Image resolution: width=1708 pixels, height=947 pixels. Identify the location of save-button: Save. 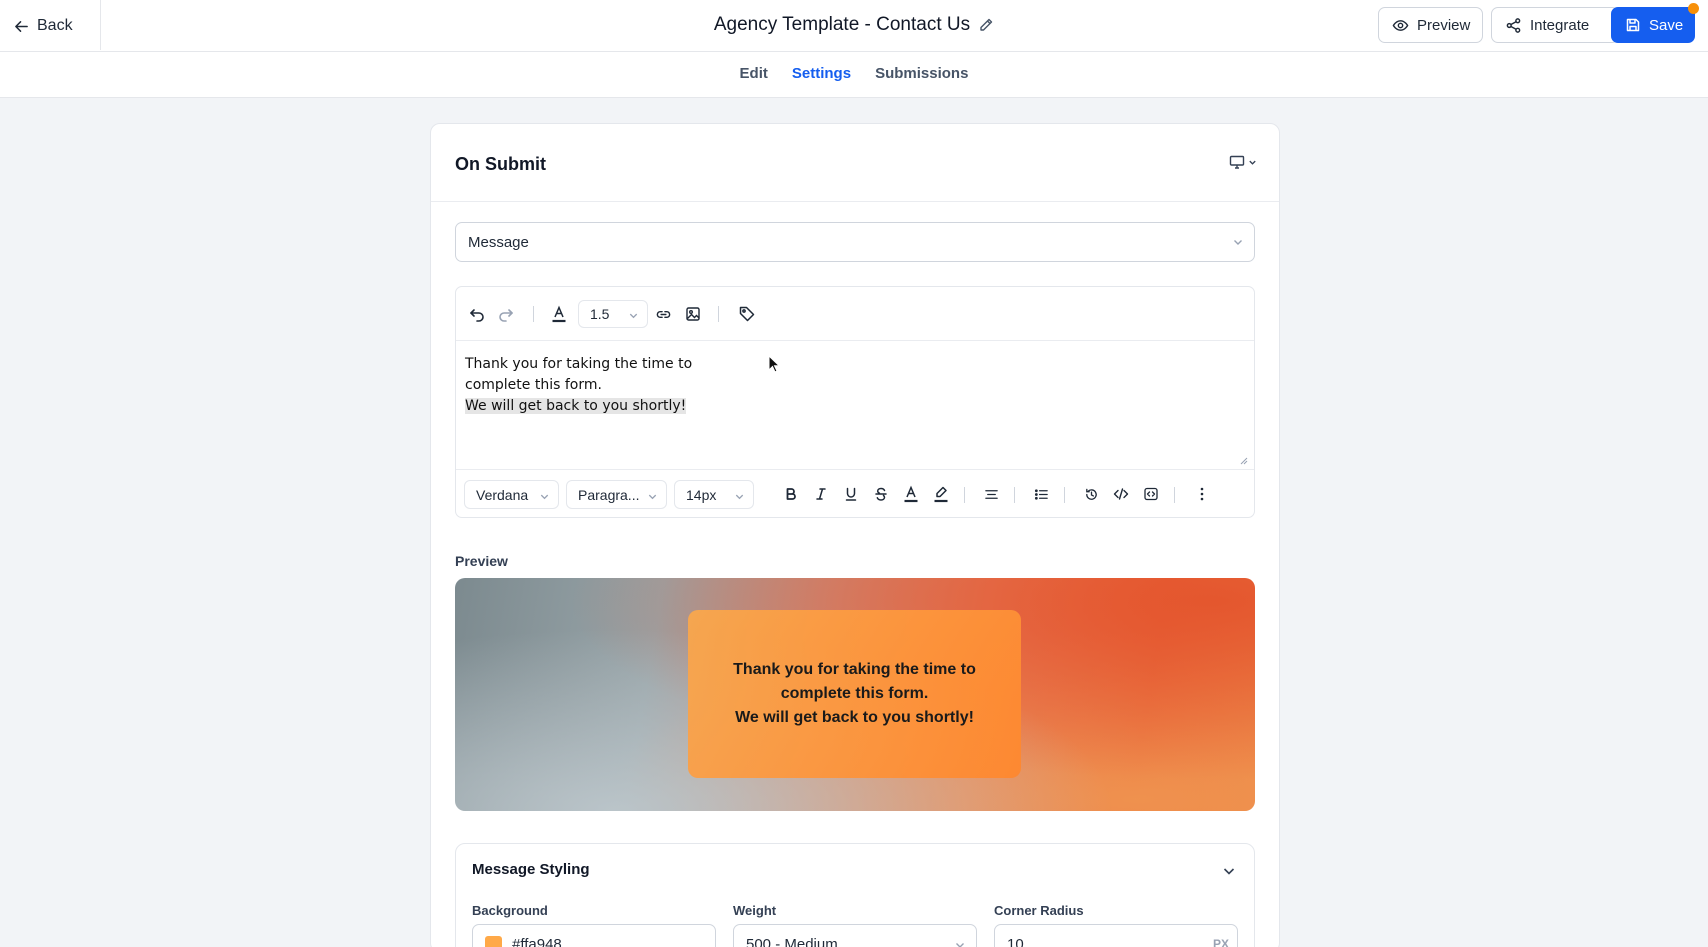
(1655, 23).